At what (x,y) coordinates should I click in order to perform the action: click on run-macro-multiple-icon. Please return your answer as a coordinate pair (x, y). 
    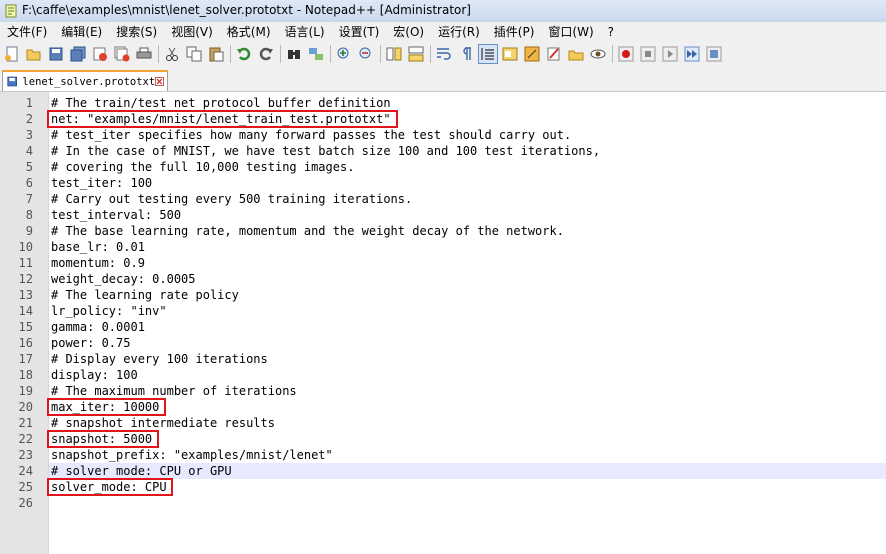
    Looking at the image, I should click on (692, 54).